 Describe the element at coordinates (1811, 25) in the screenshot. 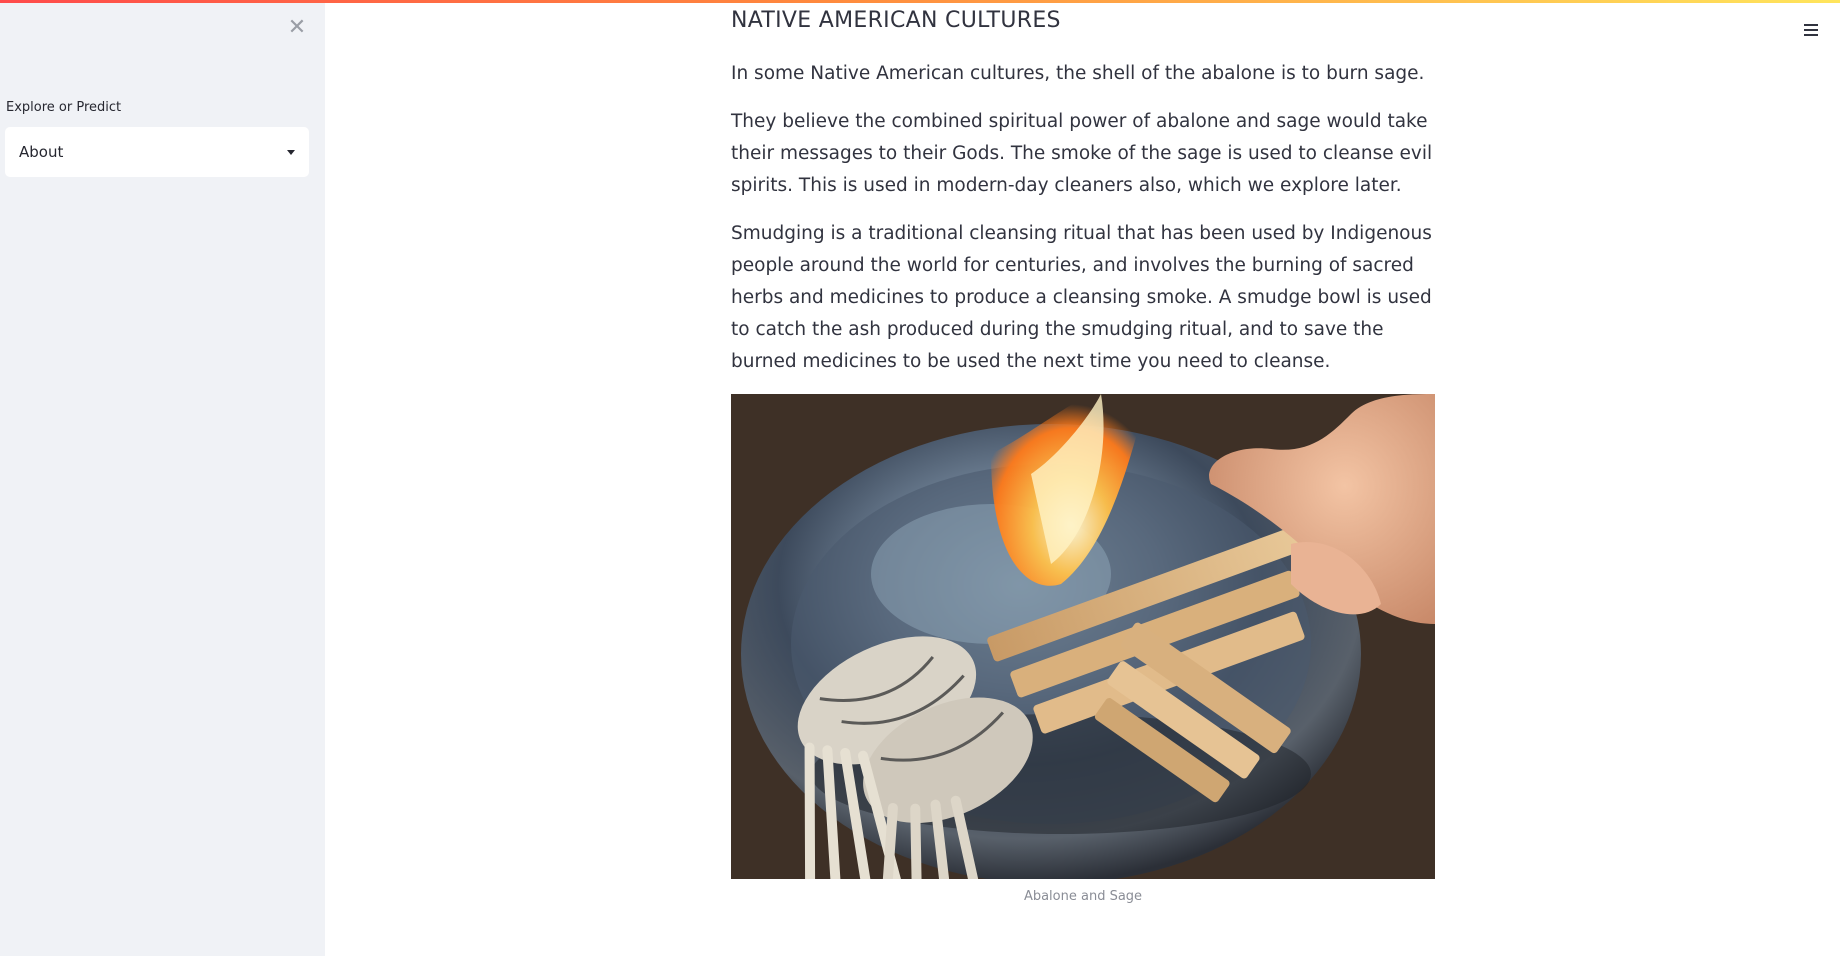

I see `hamburger-menu-icon` at that location.